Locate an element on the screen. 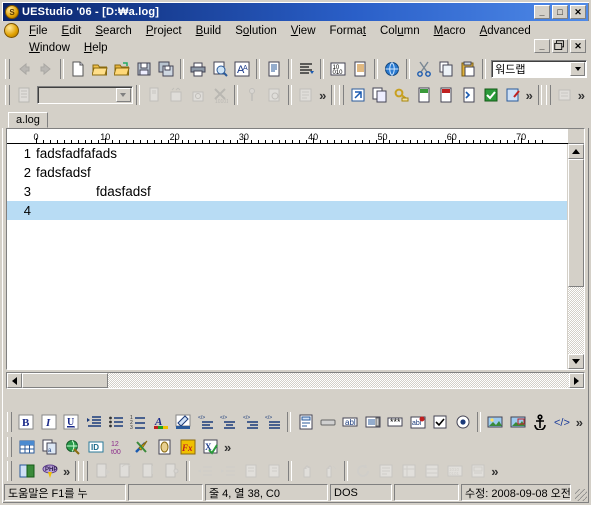 The height and width of the screenshot is (505, 591). stop-hand-icon is located at coordinates (306, 471).